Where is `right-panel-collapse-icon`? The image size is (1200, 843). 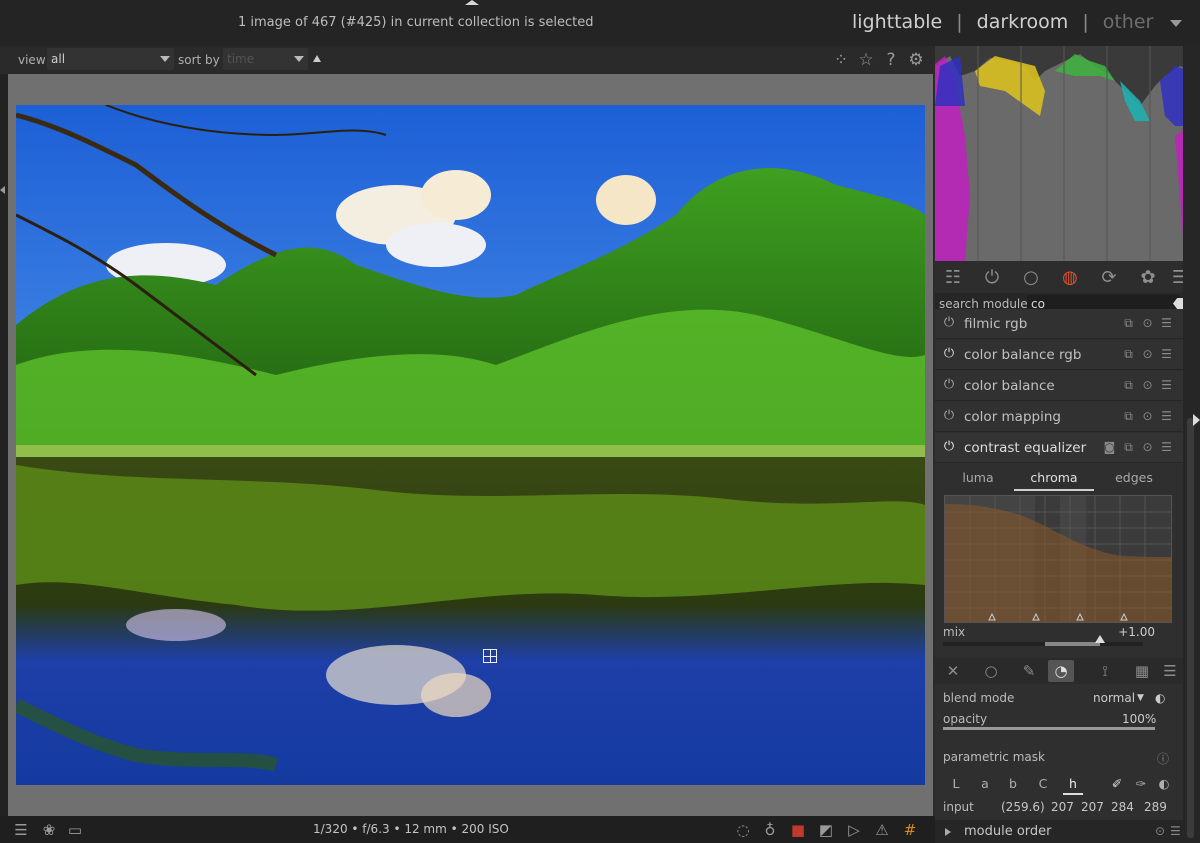
right-panel-collapse-icon is located at coordinates (1196, 420).